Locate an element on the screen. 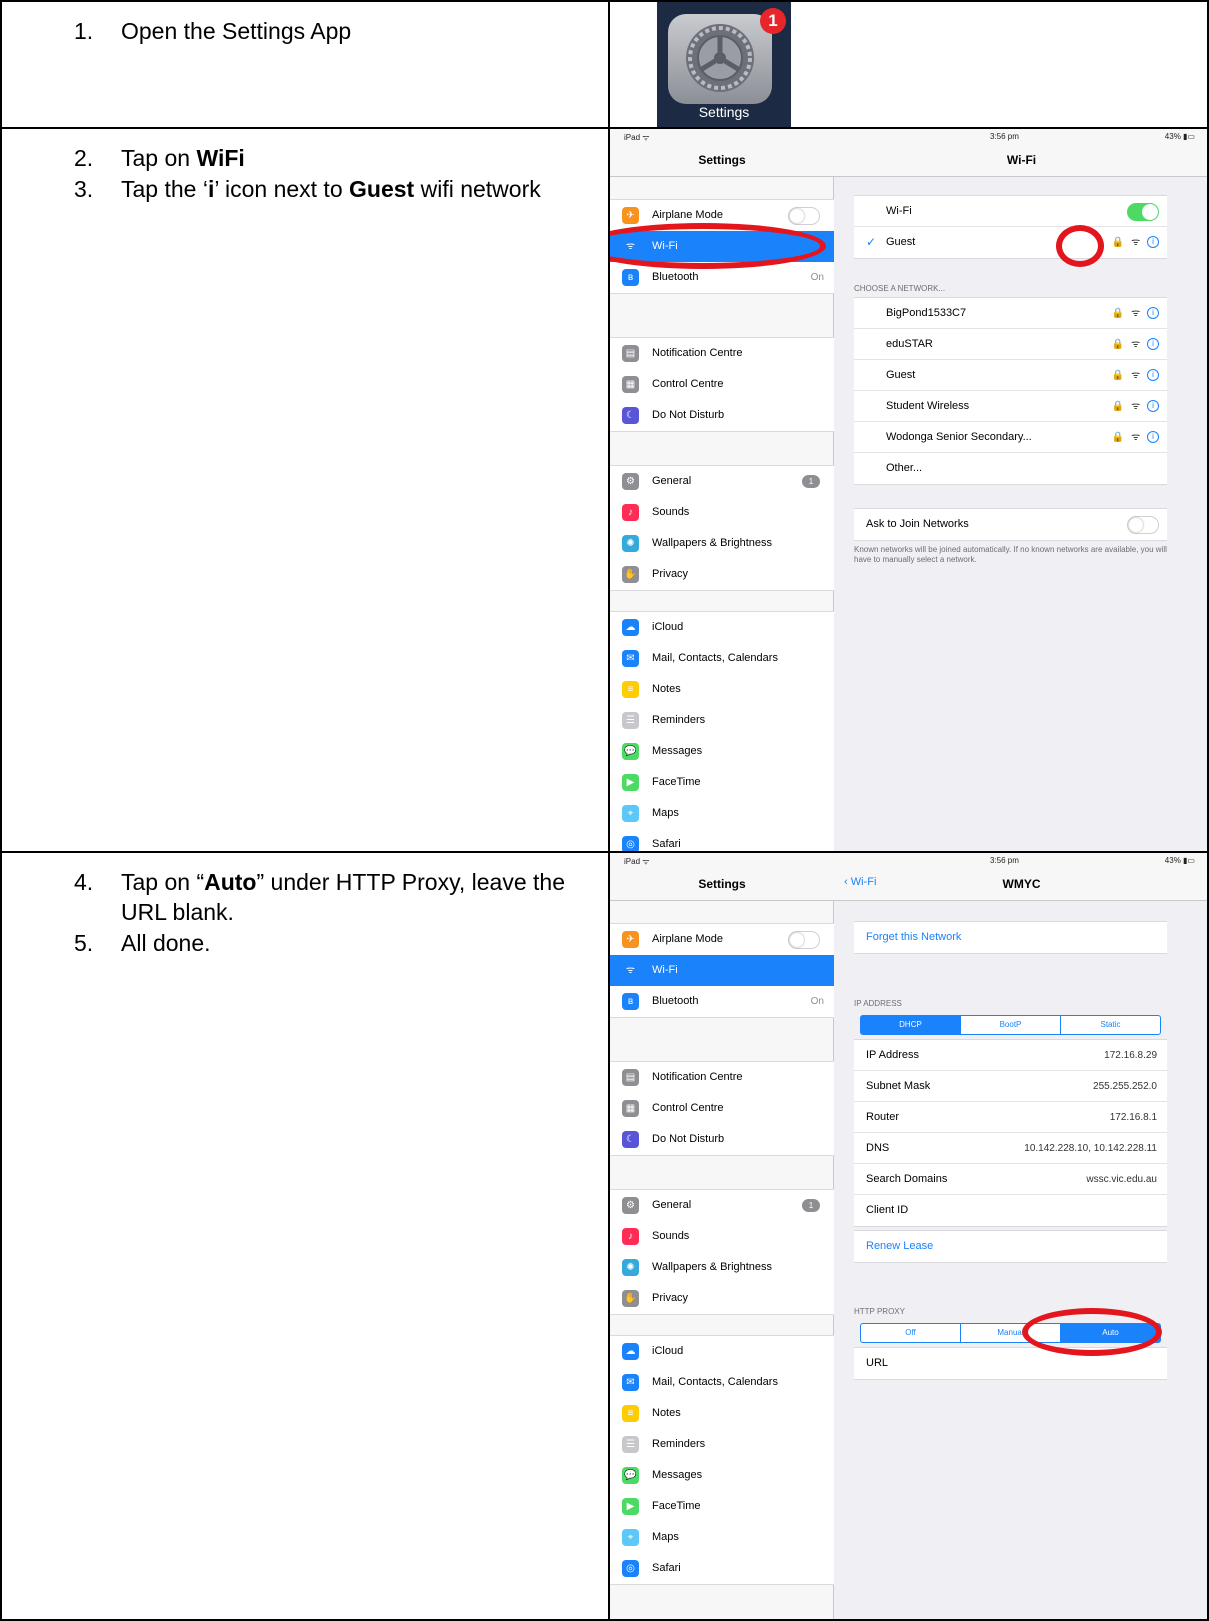  settings-app-icon: 1 Settings is located at coordinates (724, 64).